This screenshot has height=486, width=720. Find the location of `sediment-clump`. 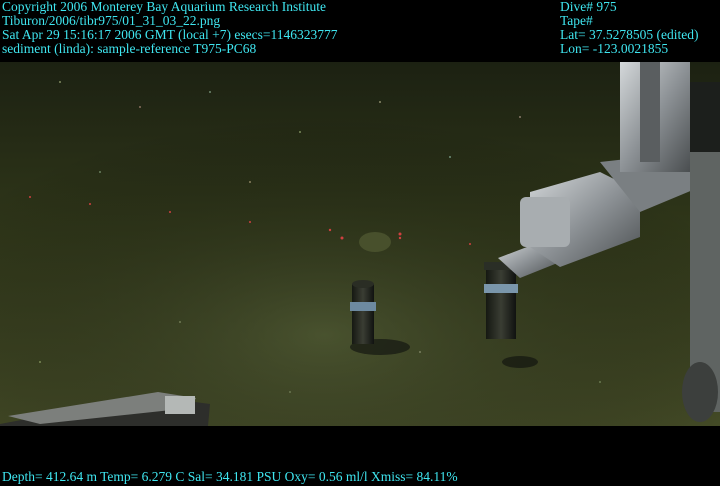

sediment-clump is located at coordinates (375, 242).